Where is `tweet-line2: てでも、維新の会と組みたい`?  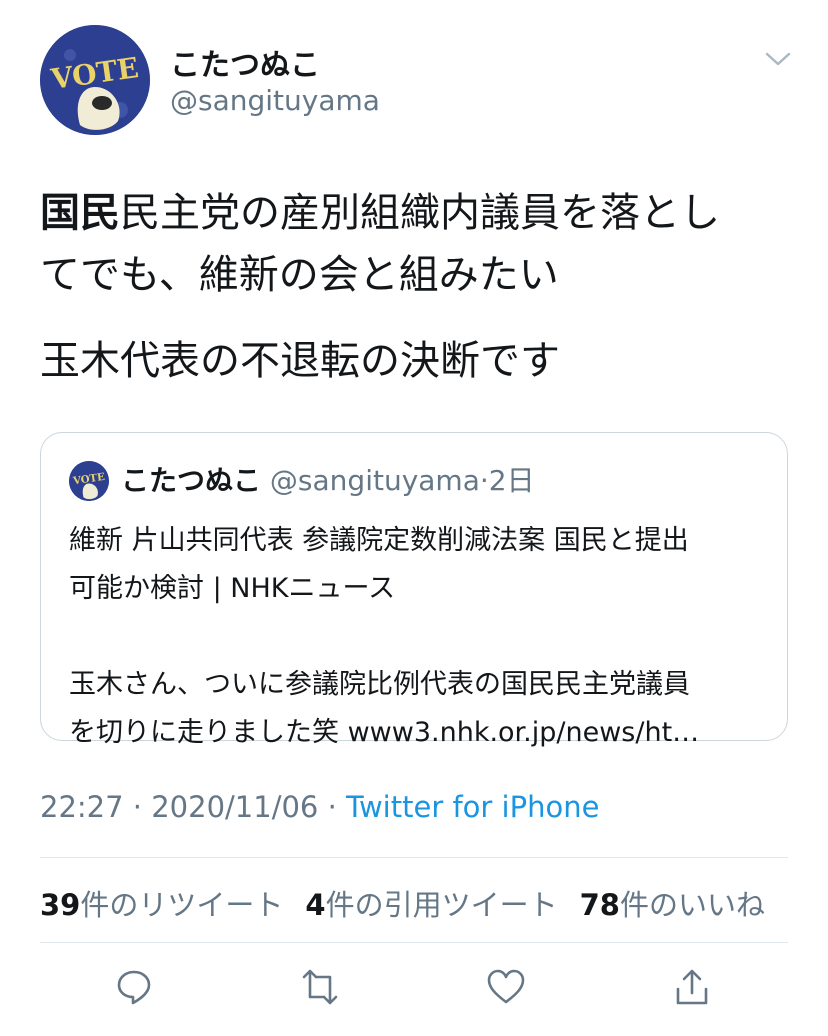
tweet-line2: てでも、維新の会と組みたい is located at coordinates (299, 275).